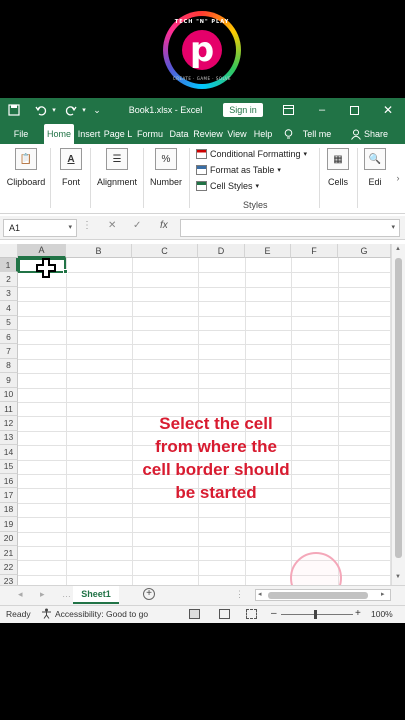 Image resolution: width=405 pixels, height=720 pixels. I want to click on autosave-icon, so click(14, 110).